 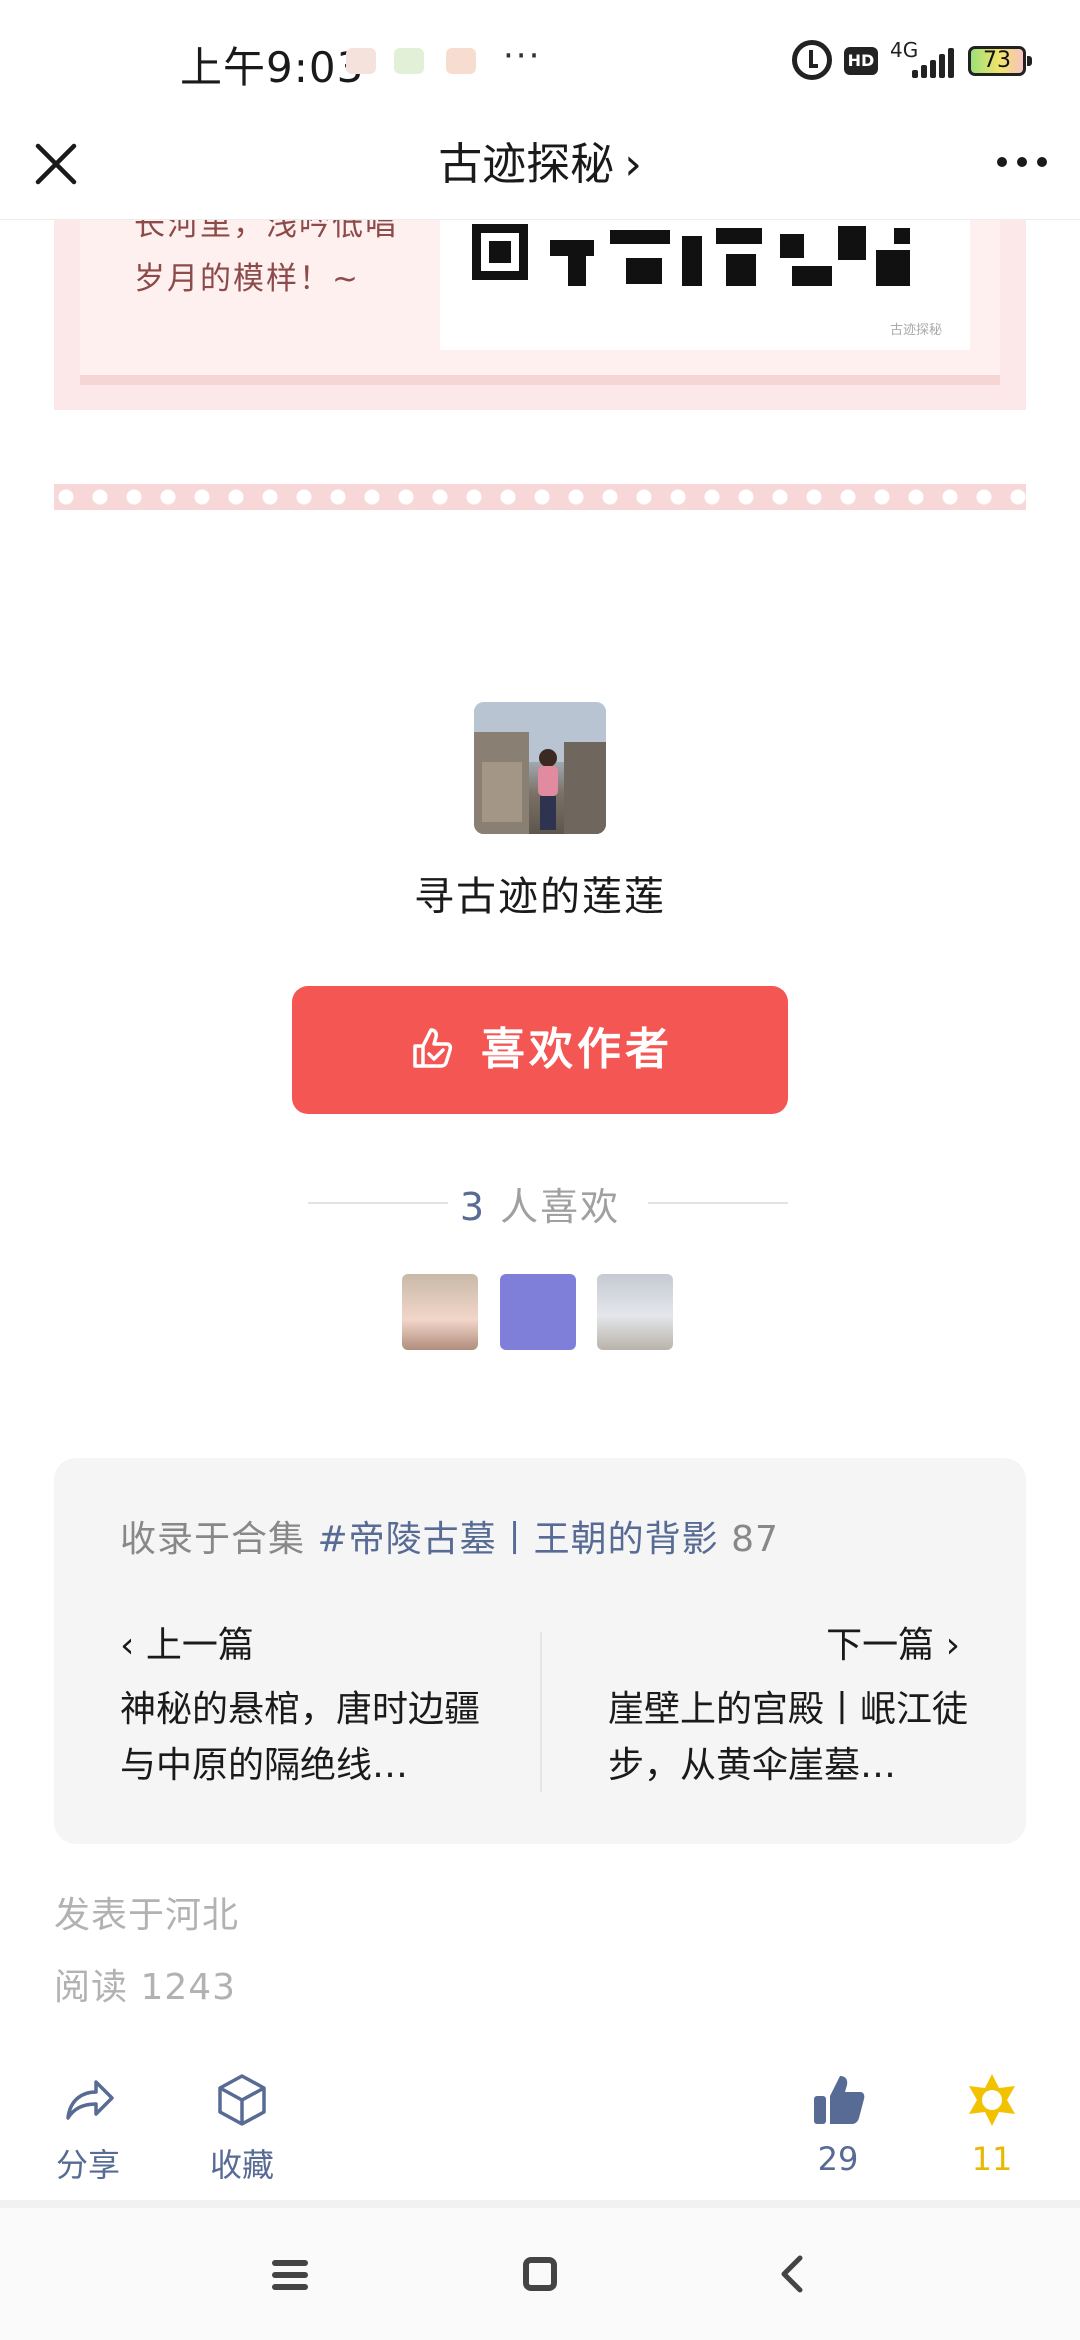 What do you see at coordinates (133, 1645) in the screenshot?
I see `chevron-left-icon: ‹` at bounding box center [133, 1645].